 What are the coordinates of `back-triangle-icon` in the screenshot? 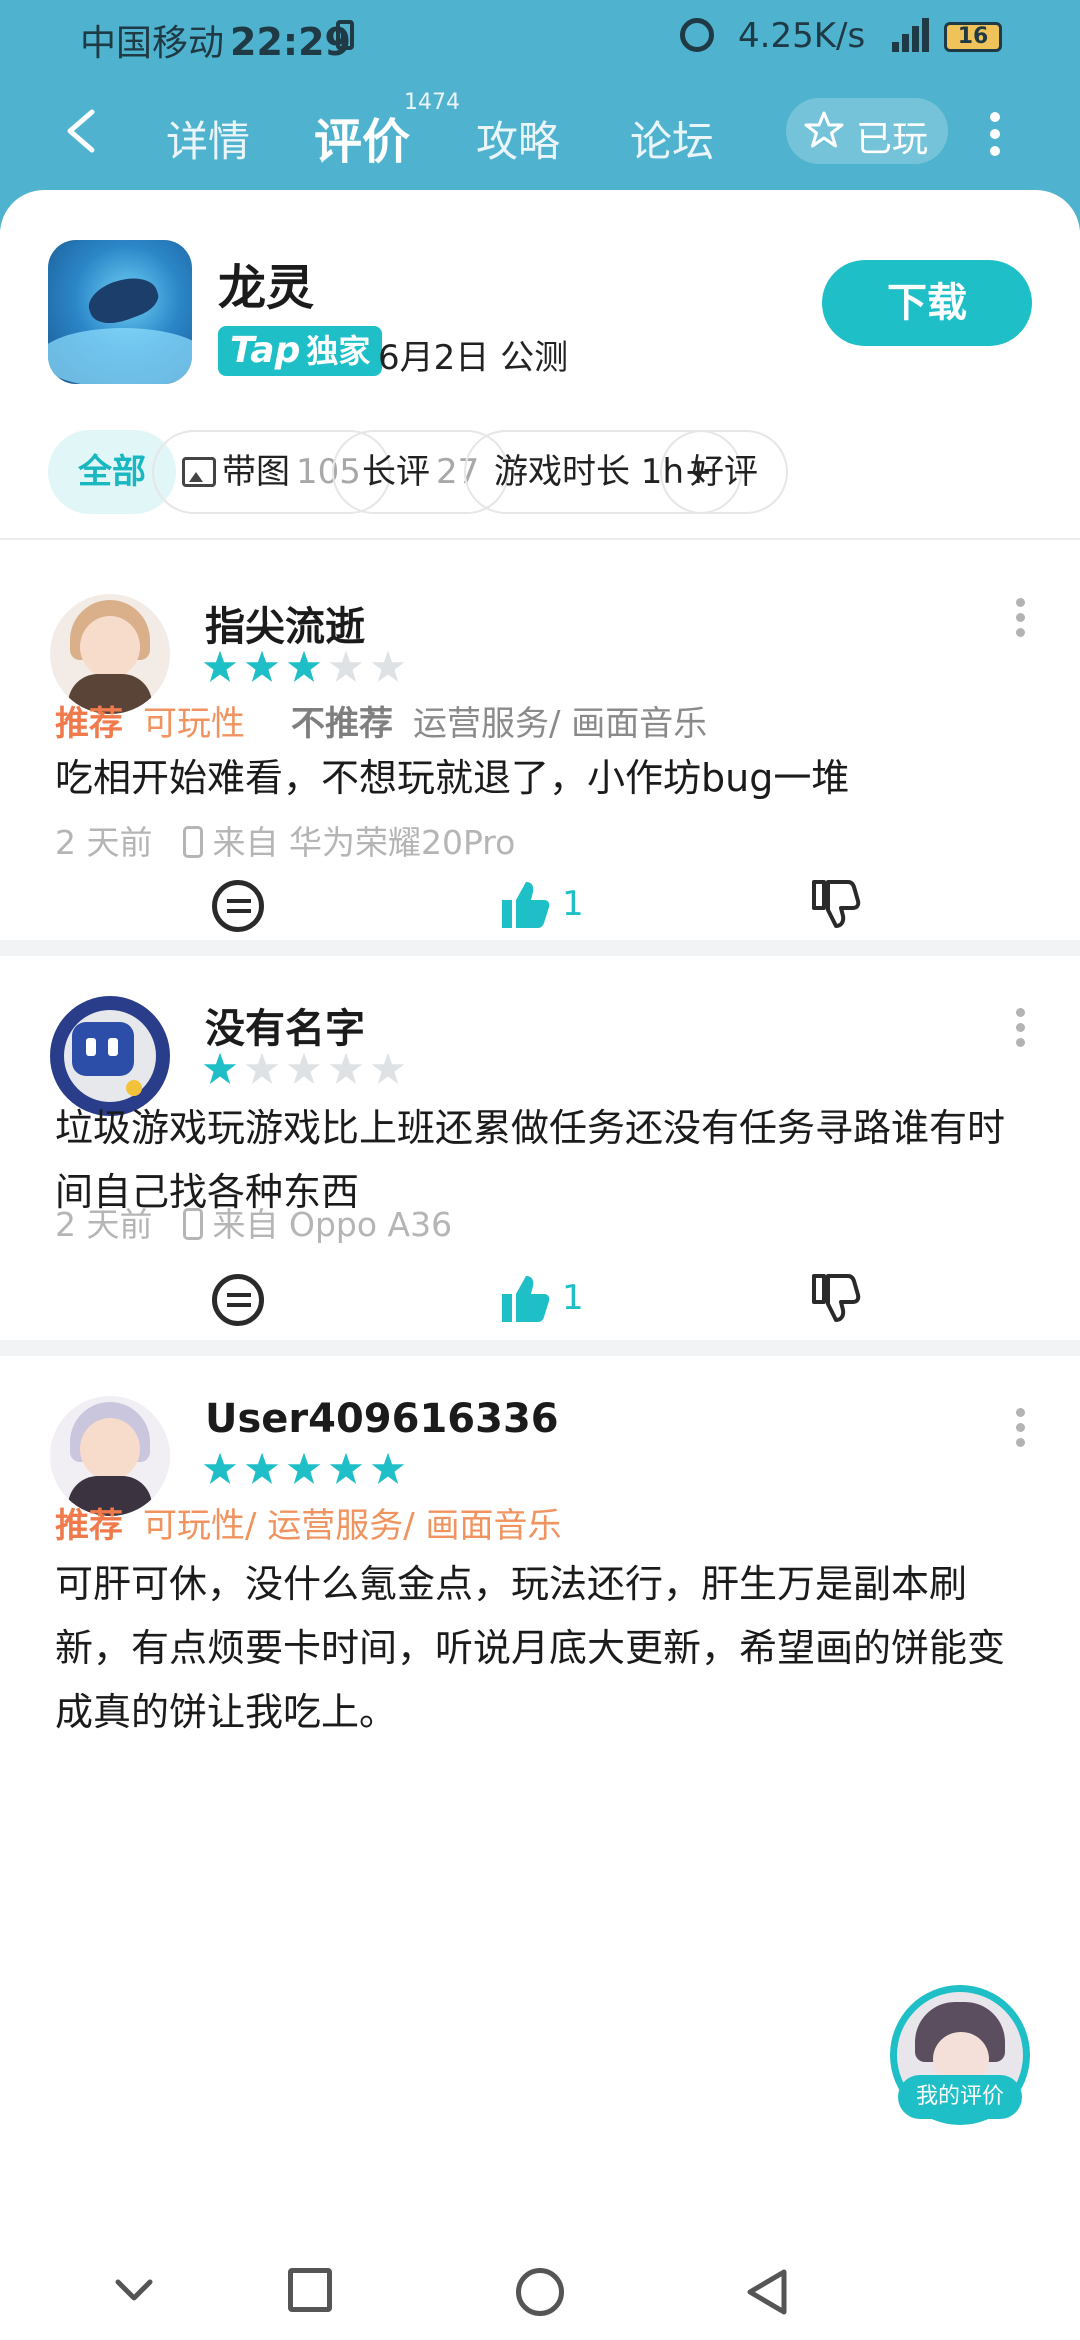 It's located at (767, 2292).